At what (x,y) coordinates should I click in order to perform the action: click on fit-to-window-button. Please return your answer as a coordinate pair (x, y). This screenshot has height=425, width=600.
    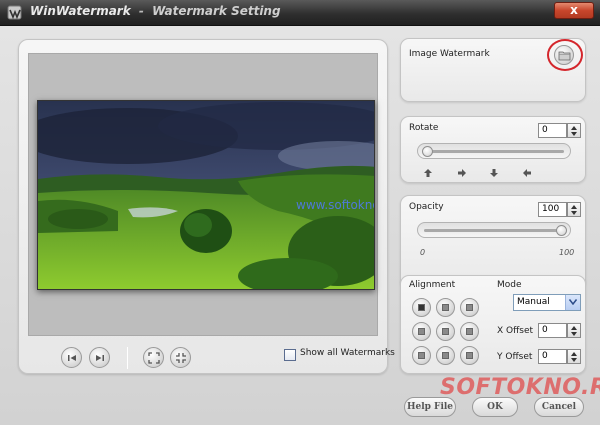
    Looking at the image, I should click on (153, 357).